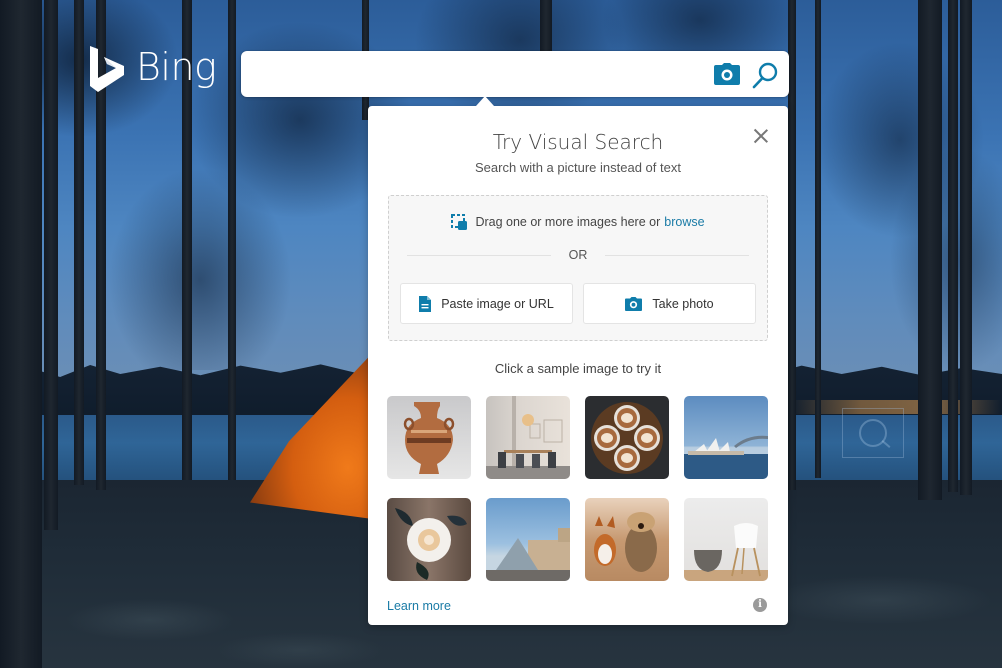 The image size is (1002, 668). What do you see at coordinates (873, 433) in the screenshot?
I see `visual-search-hotspot` at bounding box center [873, 433].